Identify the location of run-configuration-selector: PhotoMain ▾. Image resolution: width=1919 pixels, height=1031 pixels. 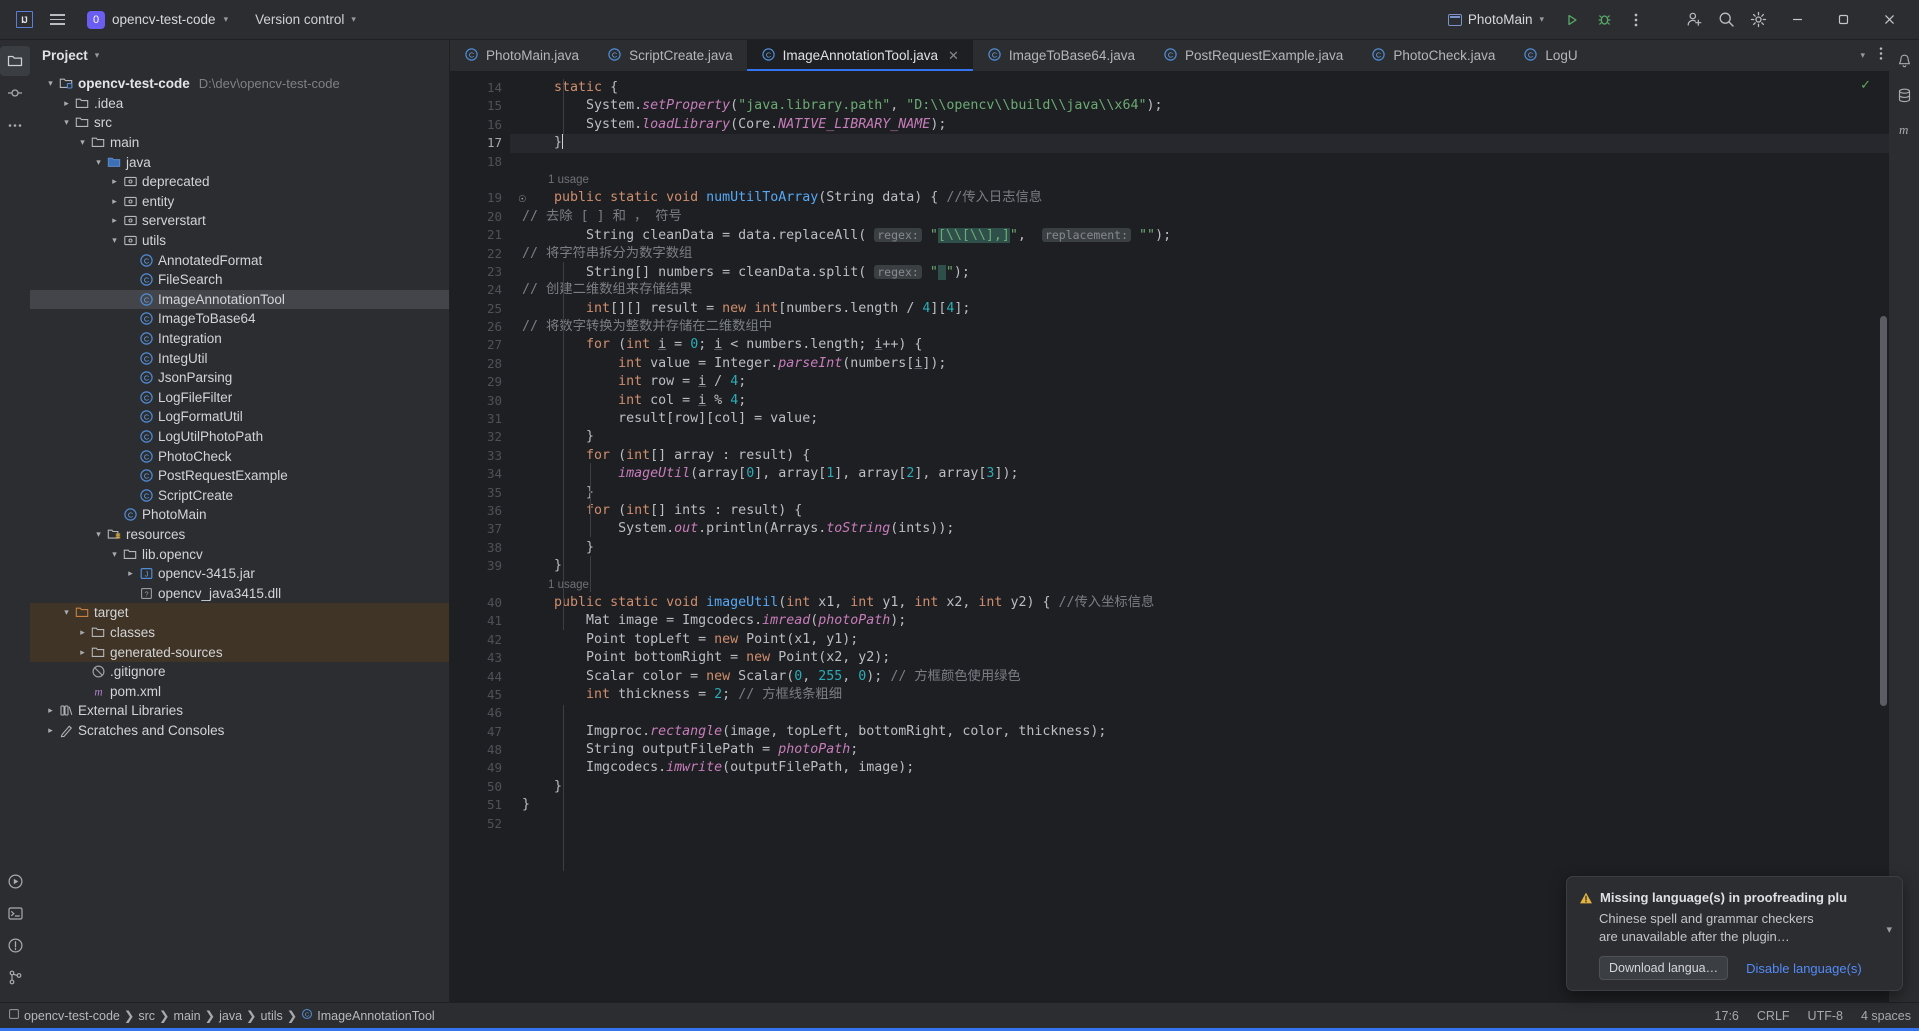
(1496, 19).